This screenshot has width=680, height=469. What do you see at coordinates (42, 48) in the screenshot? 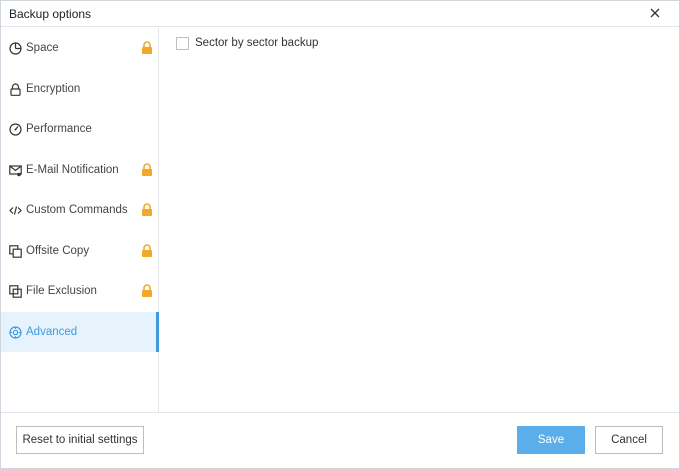
I see `sidebar-item-label: Space` at bounding box center [42, 48].